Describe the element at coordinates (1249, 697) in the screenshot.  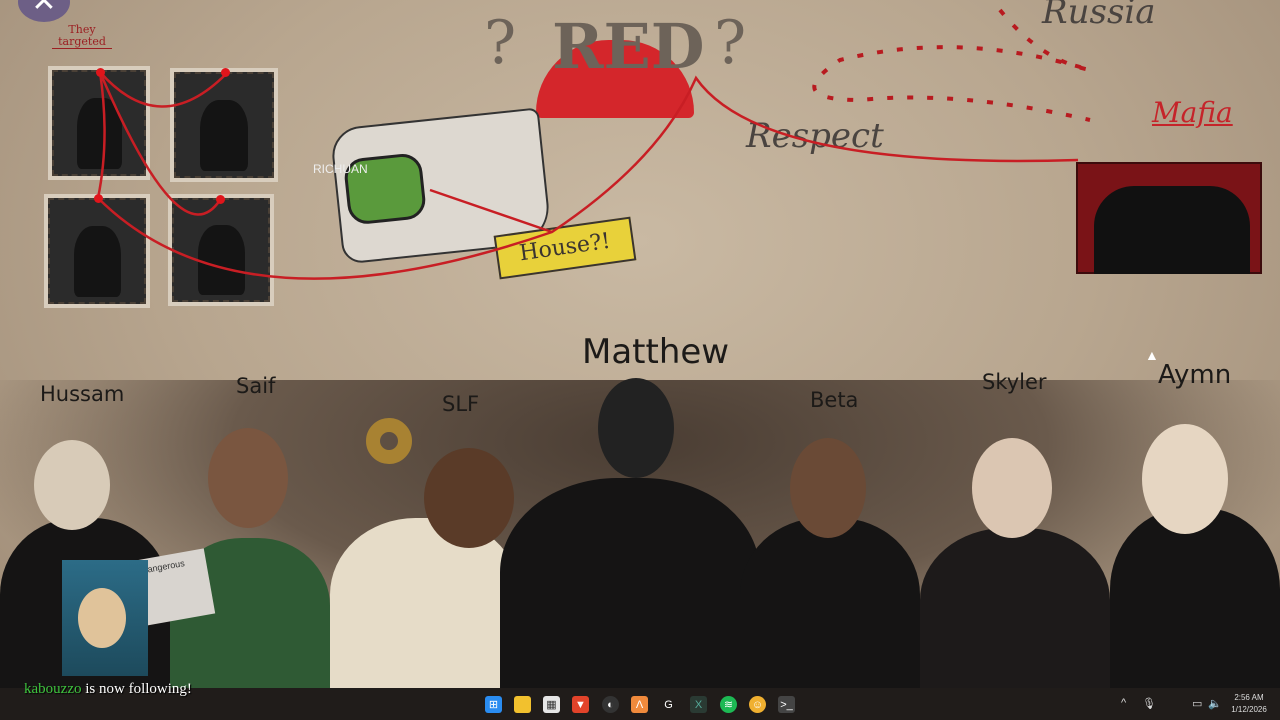
I see `clock-time: 2:56 AM` at that location.